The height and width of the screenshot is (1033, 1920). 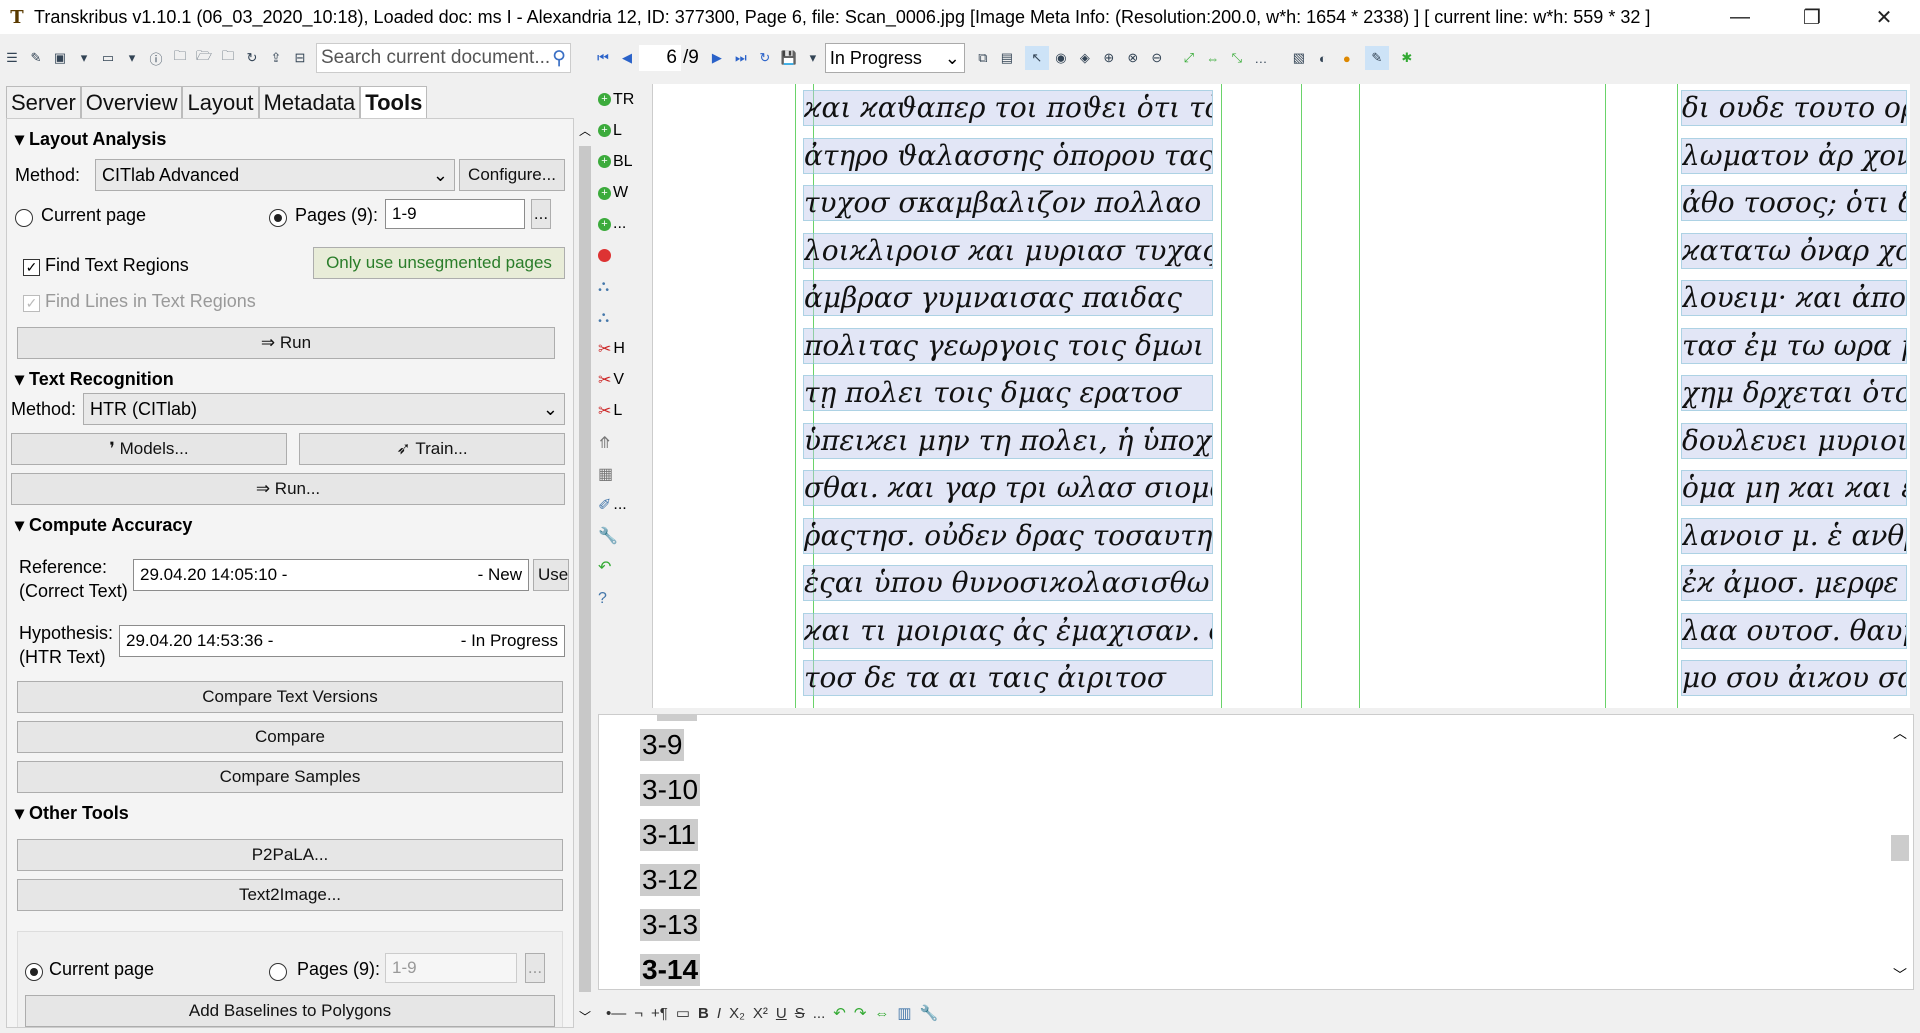 I want to click on la-pages-radio, so click(x=278, y=217).